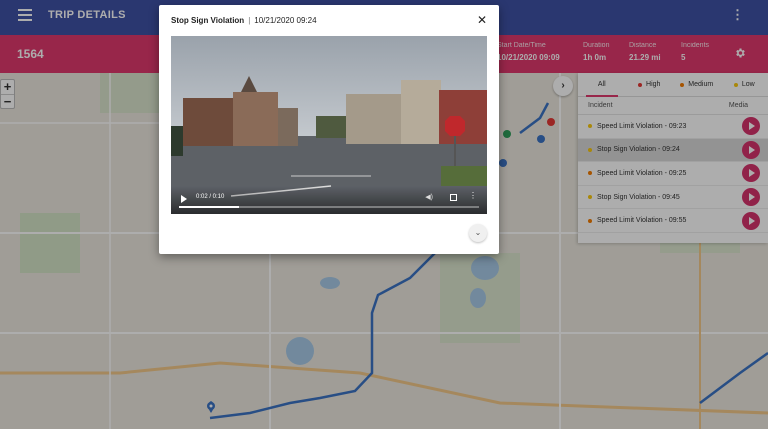 This screenshot has height=429, width=768. I want to click on video-time: 0:02 / 0:10, so click(210, 197).